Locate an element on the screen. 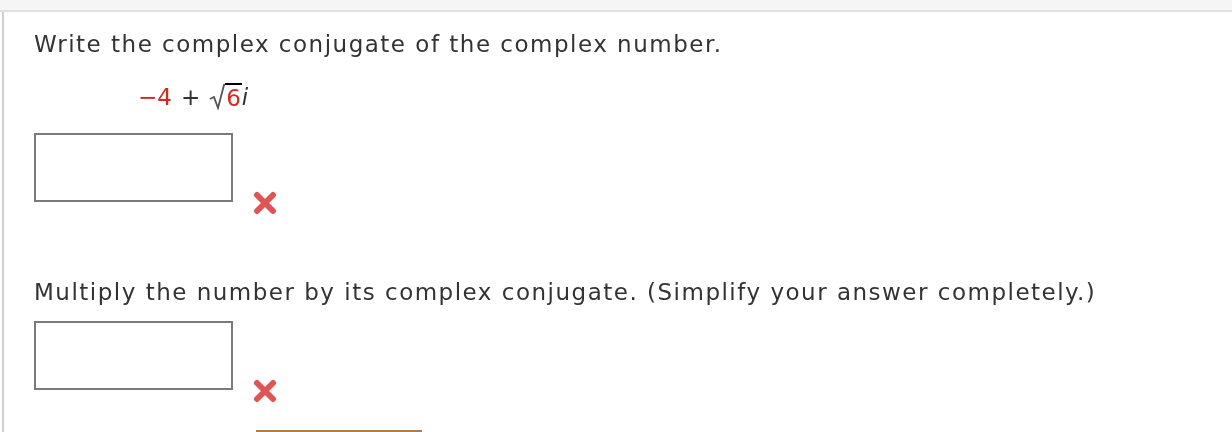 Image resolution: width=1232 pixels, height=432 pixels. imaginary-unit: i is located at coordinates (245, 97).